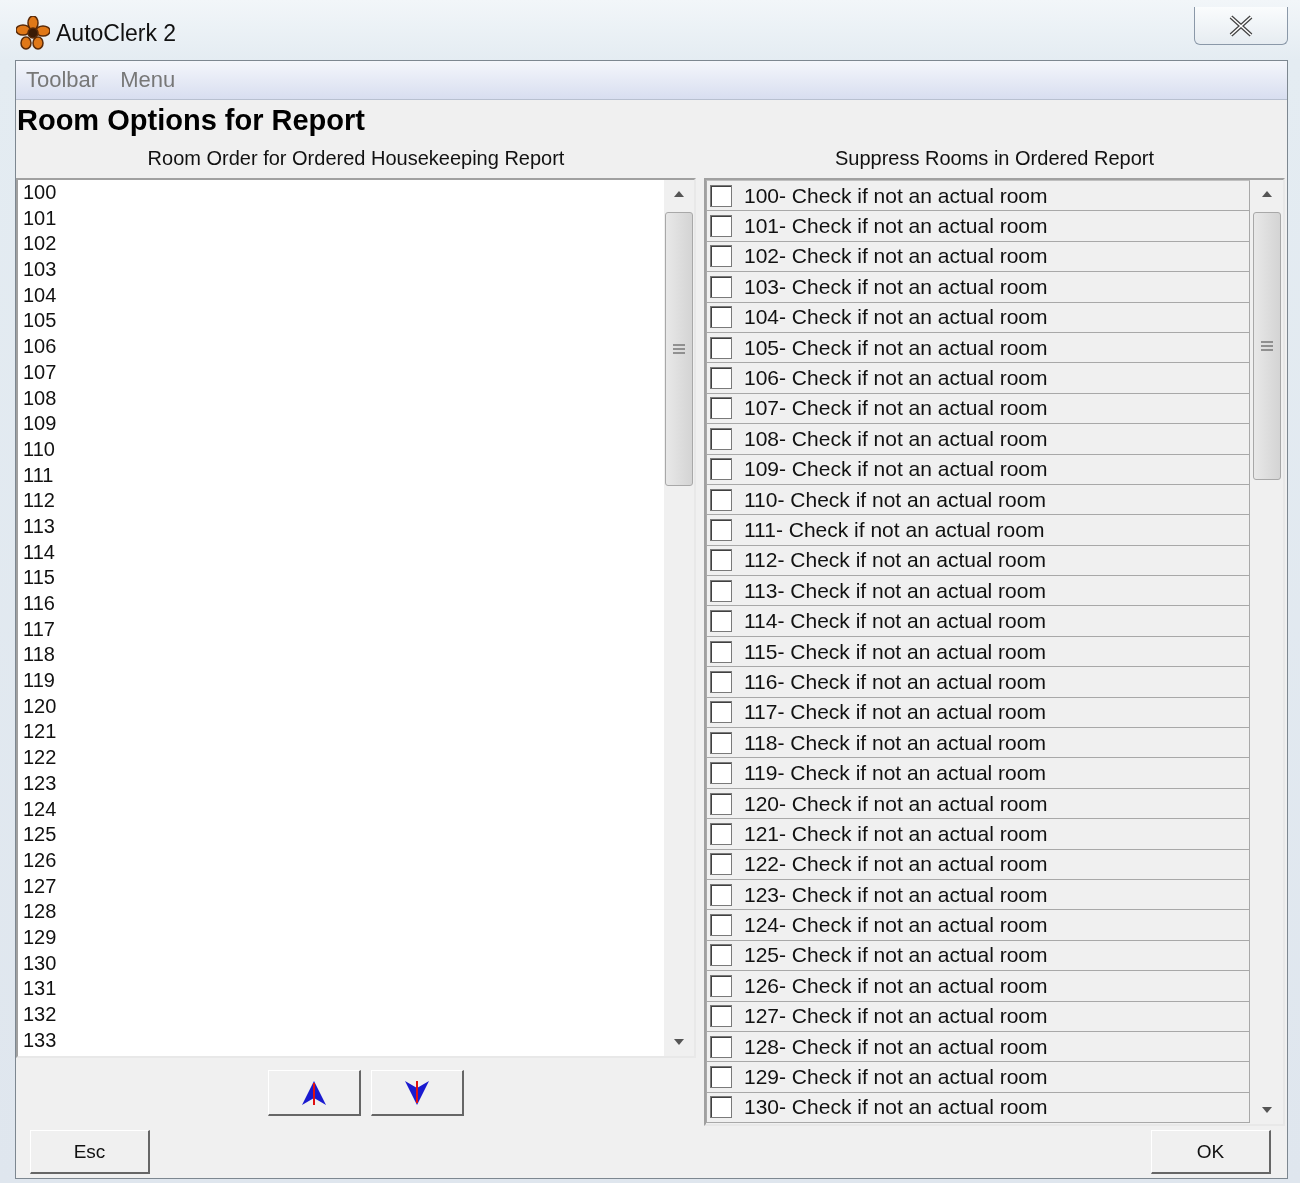 The height and width of the screenshot is (1183, 1307). Describe the element at coordinates (343, 501) in the screenshot. I see `room-list-item: 112` at that location.